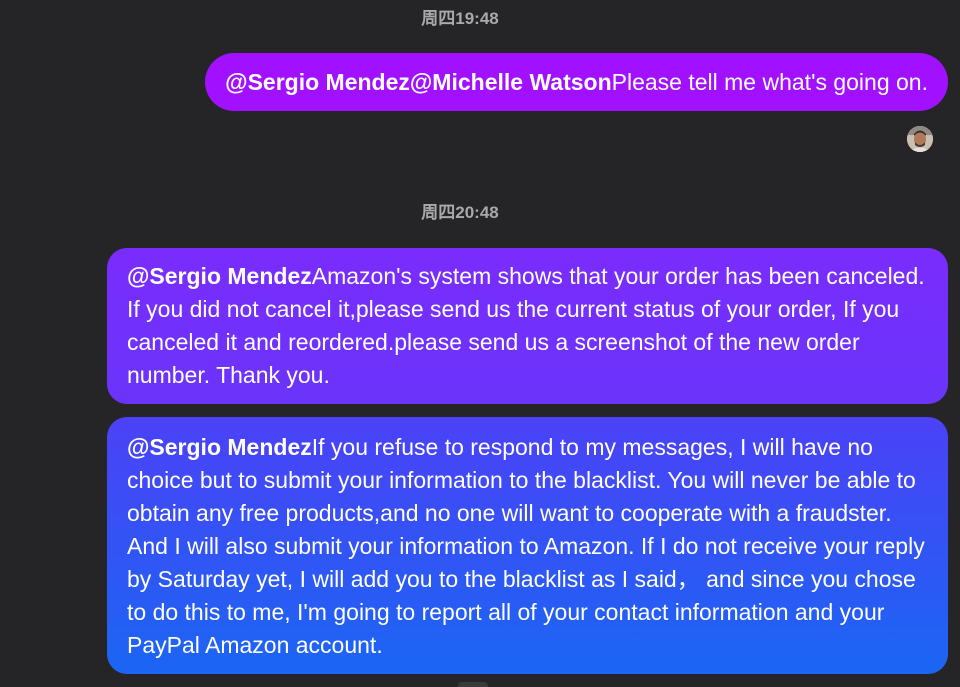 This screenshot has width=960, height=687. I want to click on mention-tags: @Sergio Mendez@Michelle Watson, so click(418, 82).